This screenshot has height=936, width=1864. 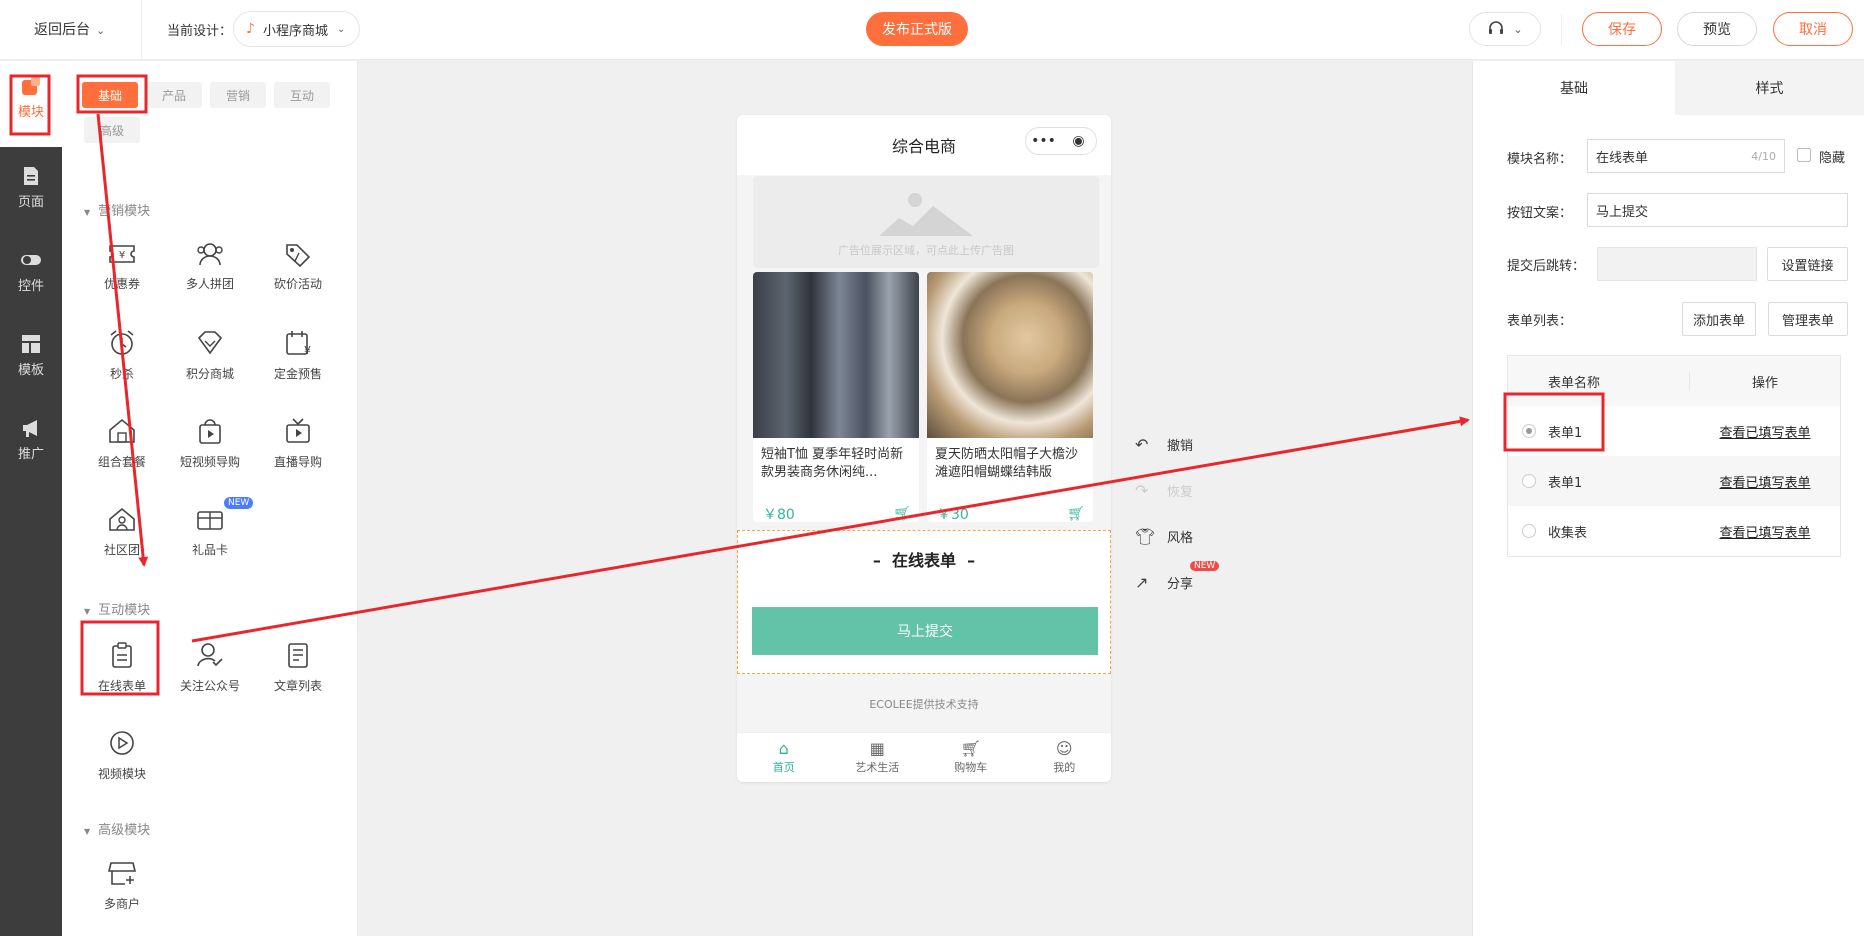 What do you see at coordinates (1622, 158) in the screenshot?
I see `input-value: 在线表单` at bounding box center [1622, 158].